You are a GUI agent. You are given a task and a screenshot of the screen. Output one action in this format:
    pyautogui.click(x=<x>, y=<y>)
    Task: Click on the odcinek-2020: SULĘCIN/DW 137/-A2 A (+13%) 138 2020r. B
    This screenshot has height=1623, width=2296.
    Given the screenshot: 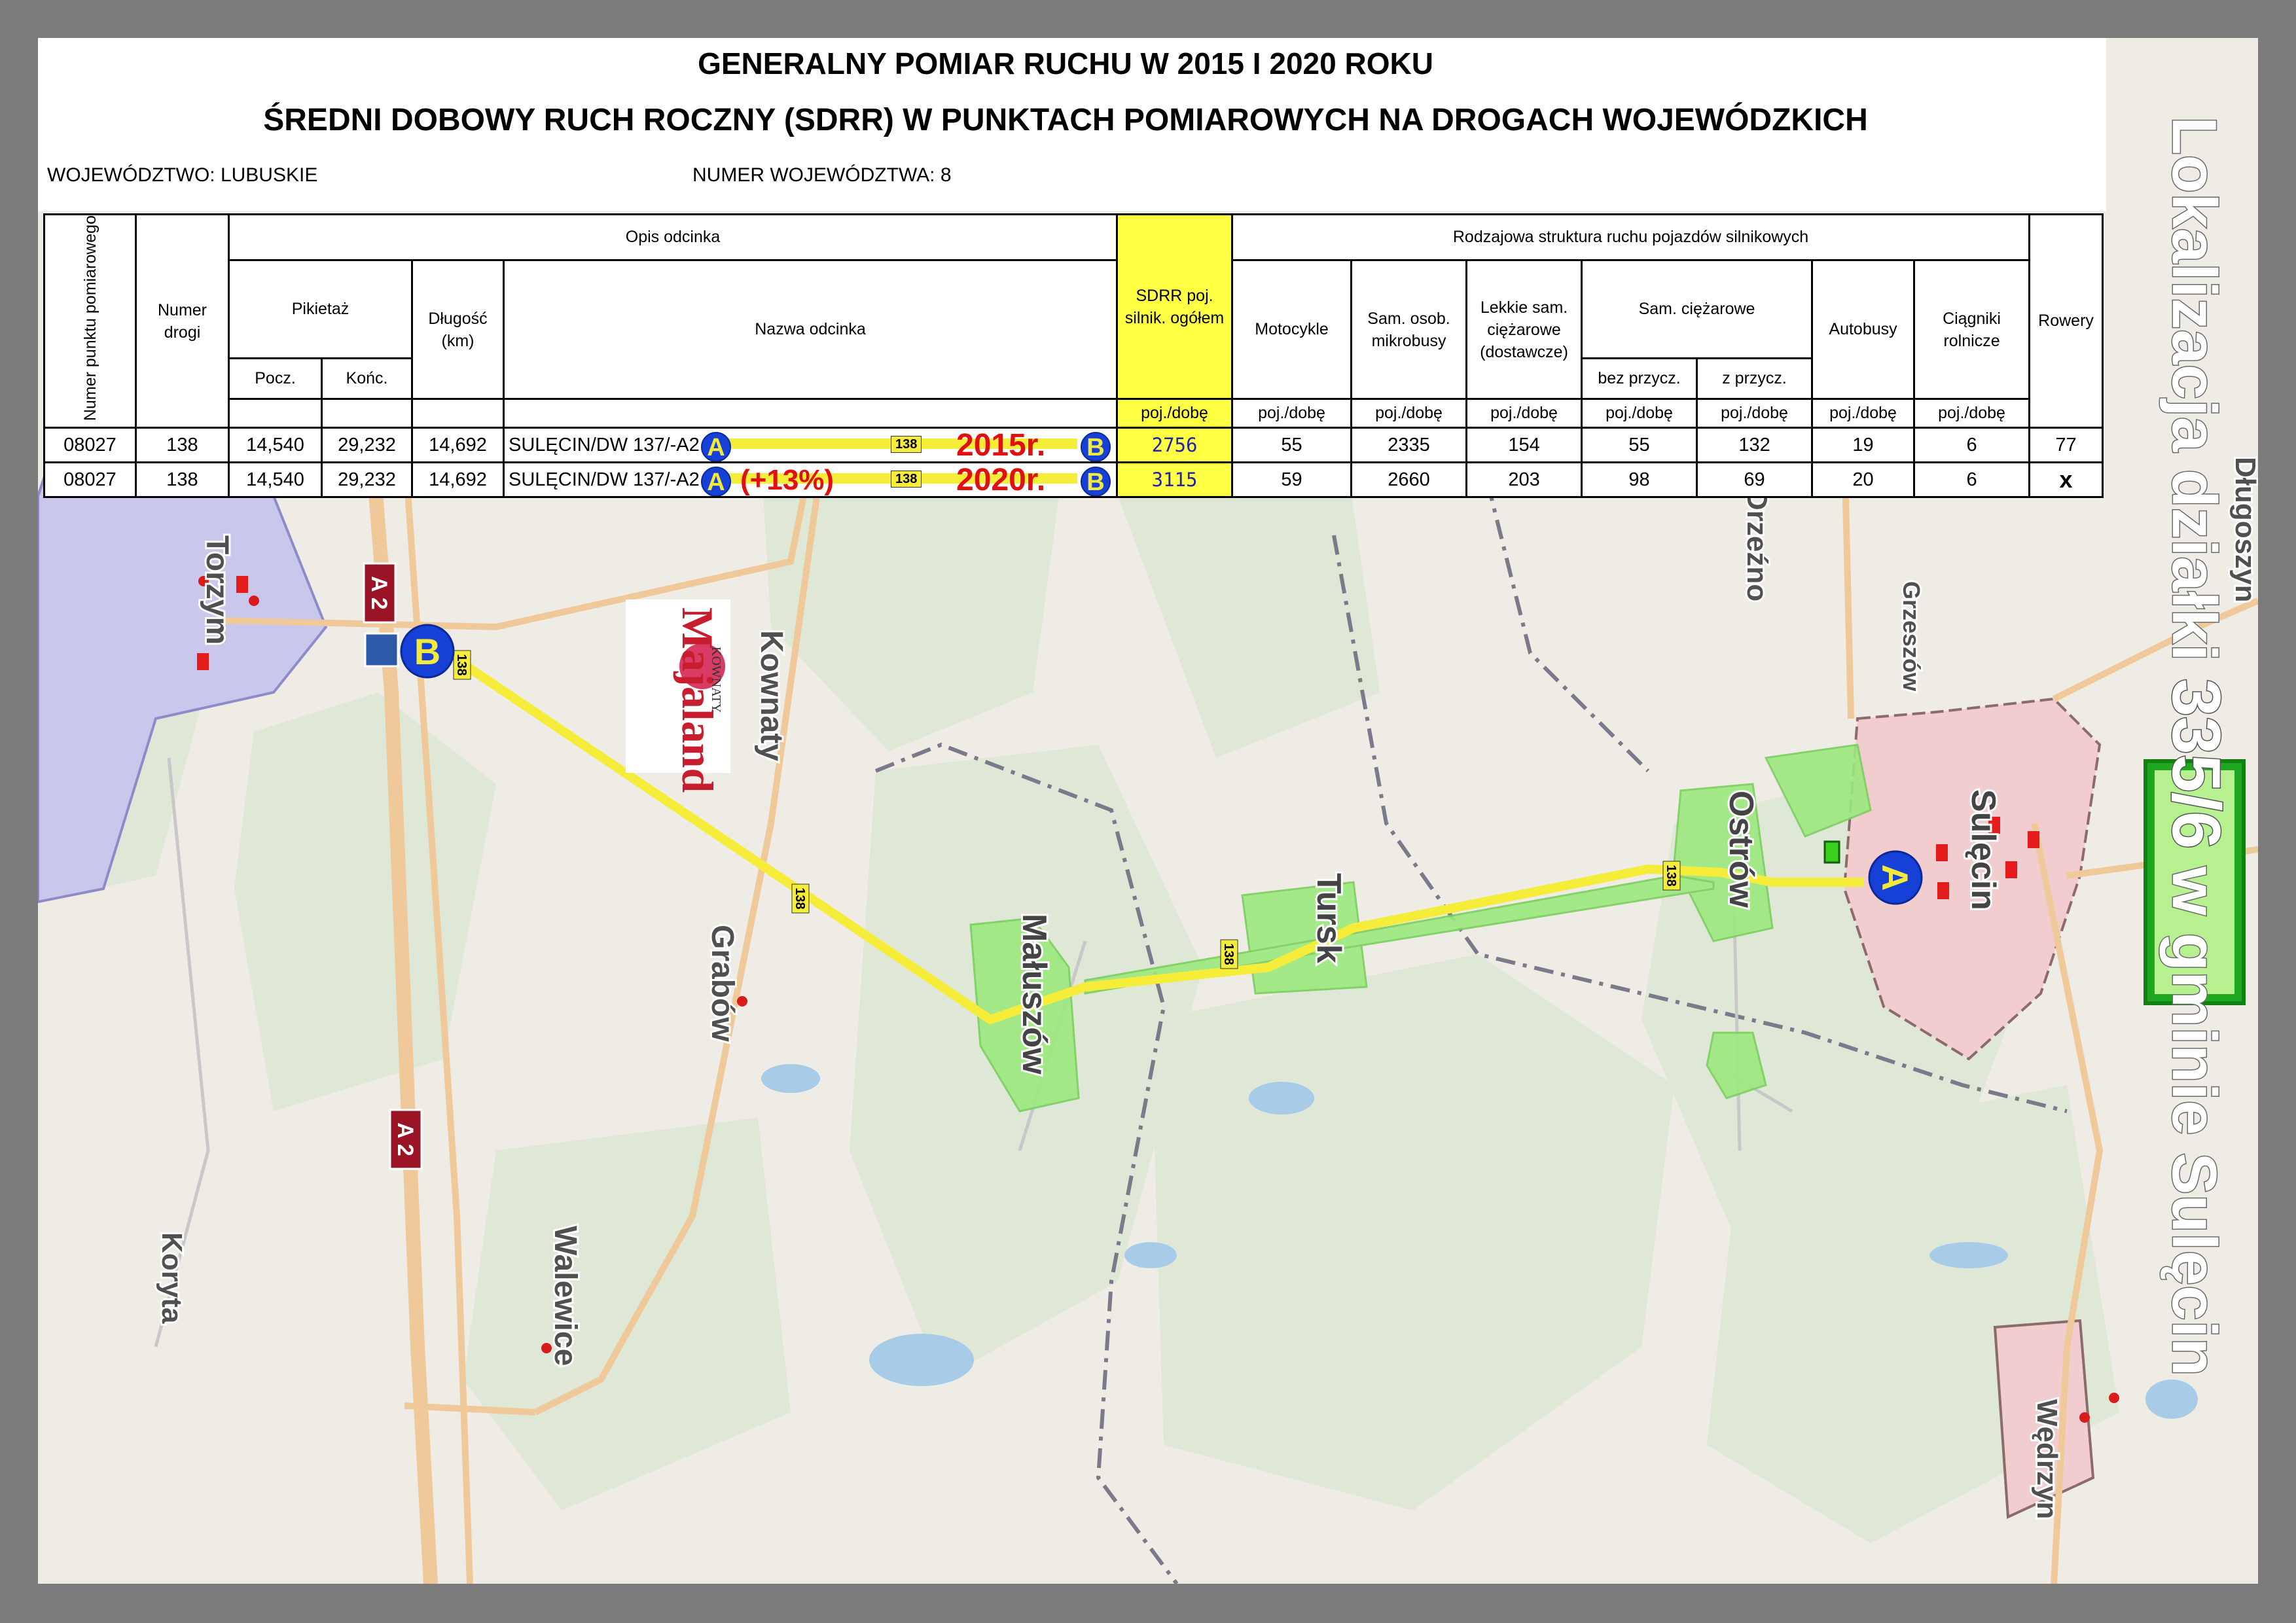 What is the action you would take?
    pyautogui.click(x=810, y=480)
    